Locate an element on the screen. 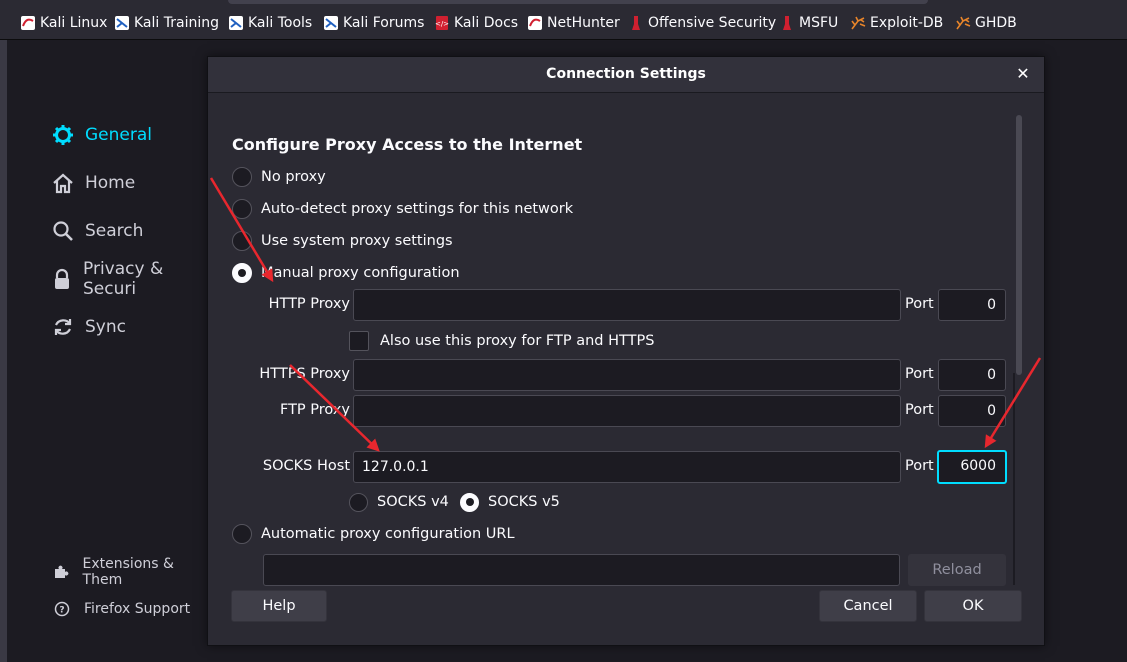  radio-auto-config-url: Automatic proxy configuration URL is located at coordinates (373, 534).